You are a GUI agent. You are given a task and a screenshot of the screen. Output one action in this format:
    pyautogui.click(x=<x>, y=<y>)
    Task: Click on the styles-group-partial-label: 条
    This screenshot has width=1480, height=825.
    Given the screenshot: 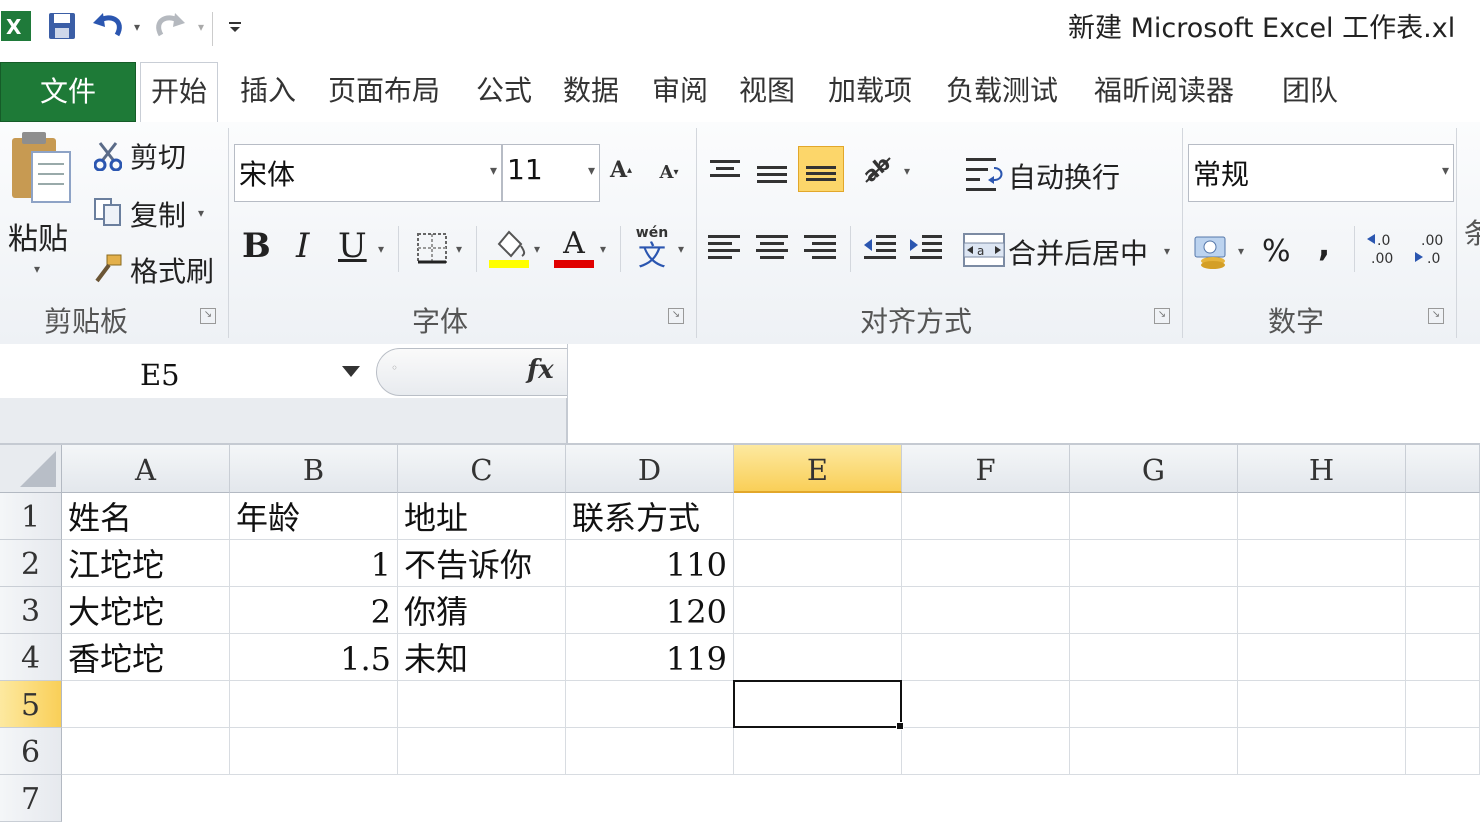 What is the action you would take?
    pyautogui.click(x=1472, y=232)
    